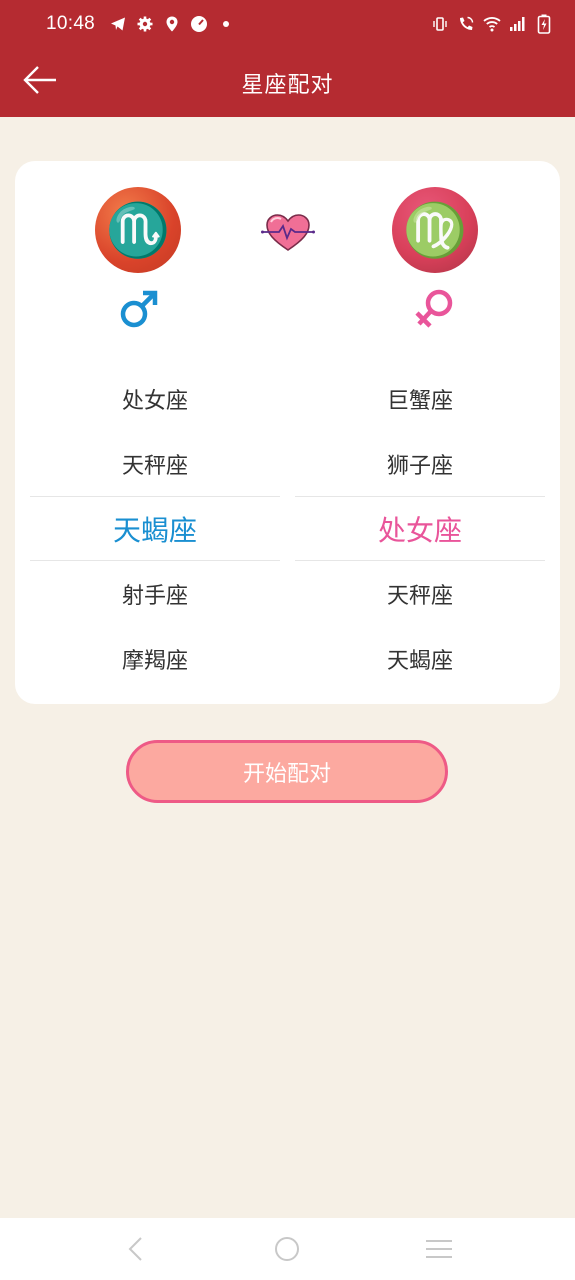 This screenshot has height=1280, width=575. I want to click on female-icon, so click(434, 308).